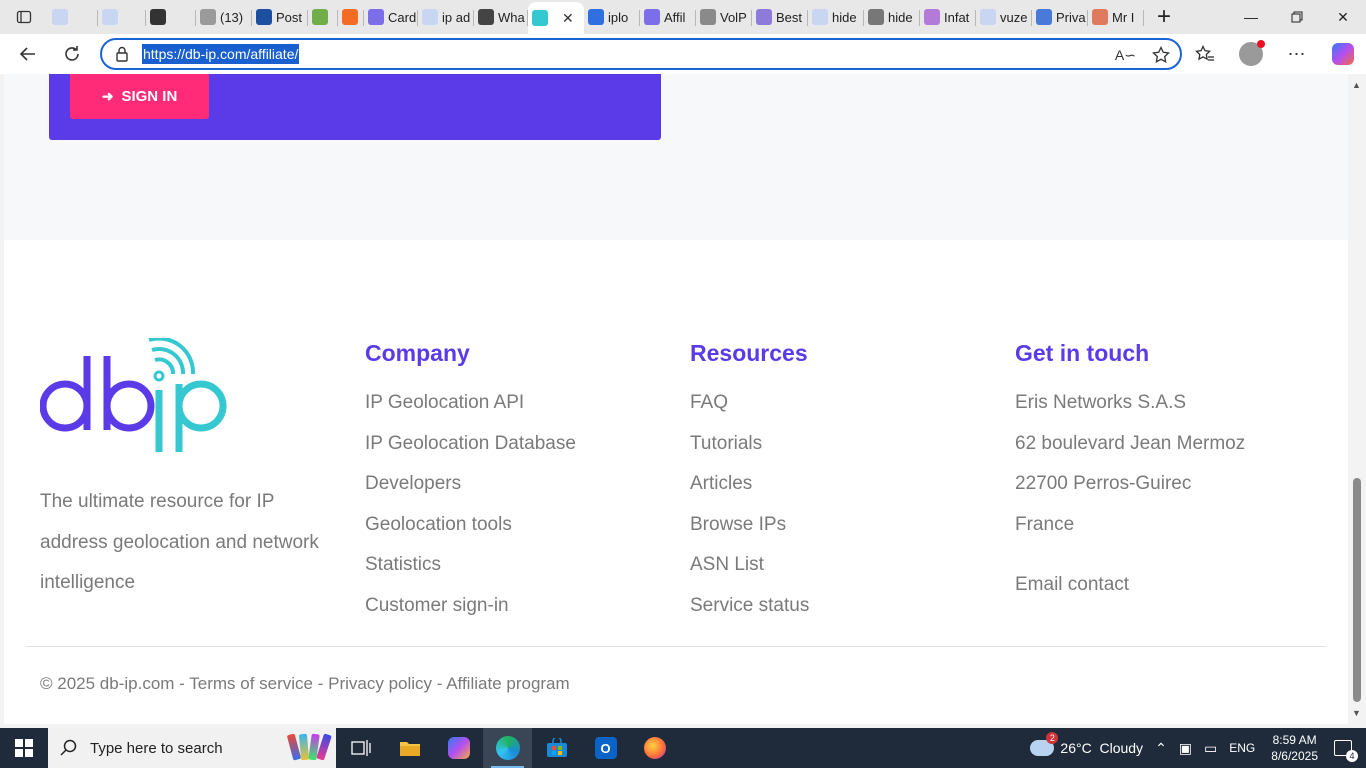  What do you see at coordinates (470, 451) in the screenshot?
I see `footer-link: IP Geolocation Database` at bounding box center [470, 451].